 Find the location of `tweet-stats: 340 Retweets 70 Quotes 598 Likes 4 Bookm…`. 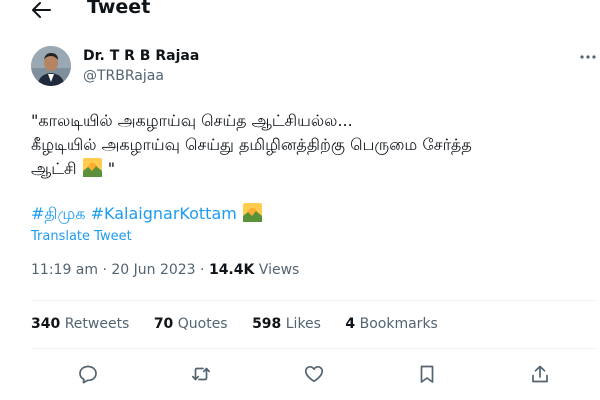

tweet-stats: 340 Retweets 70 Quotes 598 Likes 4 Bookm… is located at coordinates (244, 324).